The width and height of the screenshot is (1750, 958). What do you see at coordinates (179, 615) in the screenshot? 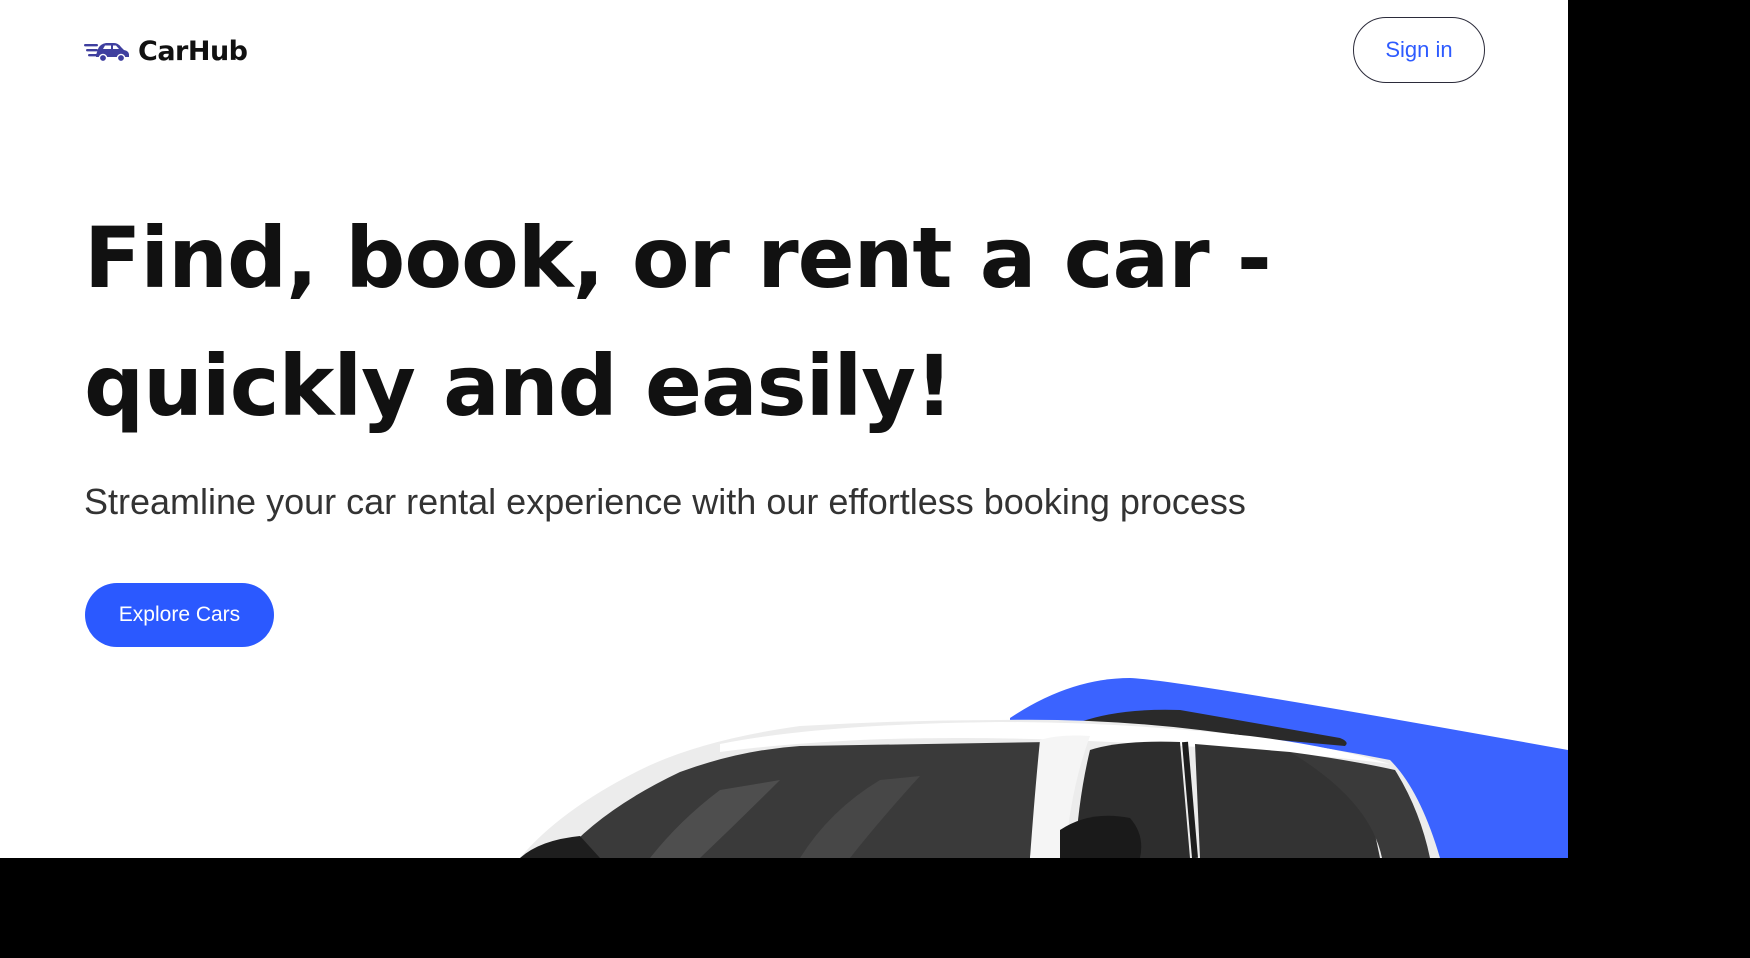
I see `explore-cars-button: Explore Cars` at bounding box center [179, 615].